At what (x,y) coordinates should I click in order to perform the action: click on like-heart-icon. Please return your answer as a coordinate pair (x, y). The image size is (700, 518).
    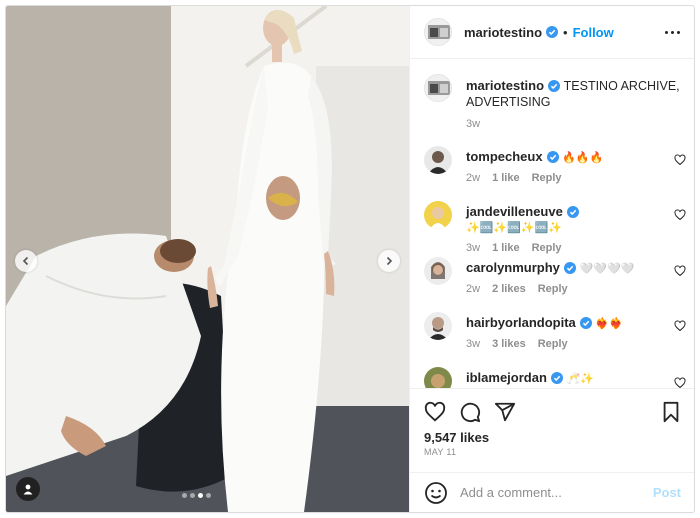
    Looking at the image, I should click on (435, 412).